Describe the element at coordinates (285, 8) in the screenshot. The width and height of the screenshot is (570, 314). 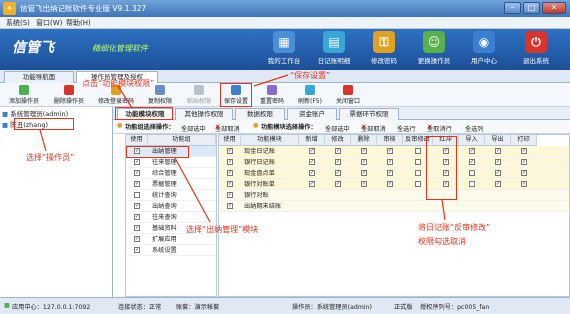
I see `title-bar: ✦ 信管飞出纳记账软件专业版 V9.1.327 – □ ✕` at that location.